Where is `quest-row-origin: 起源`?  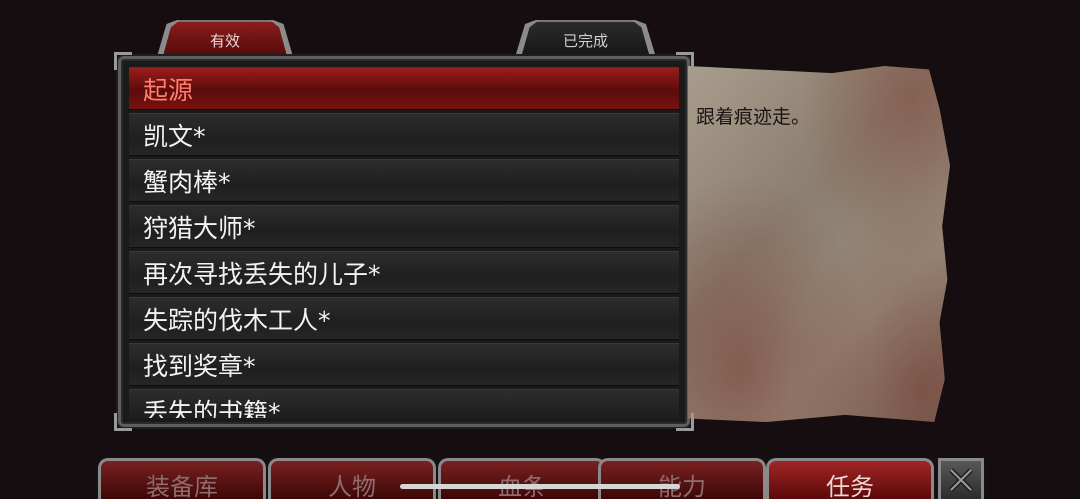 quest-row-origin: 起源 is located at coordinates (404, 88).